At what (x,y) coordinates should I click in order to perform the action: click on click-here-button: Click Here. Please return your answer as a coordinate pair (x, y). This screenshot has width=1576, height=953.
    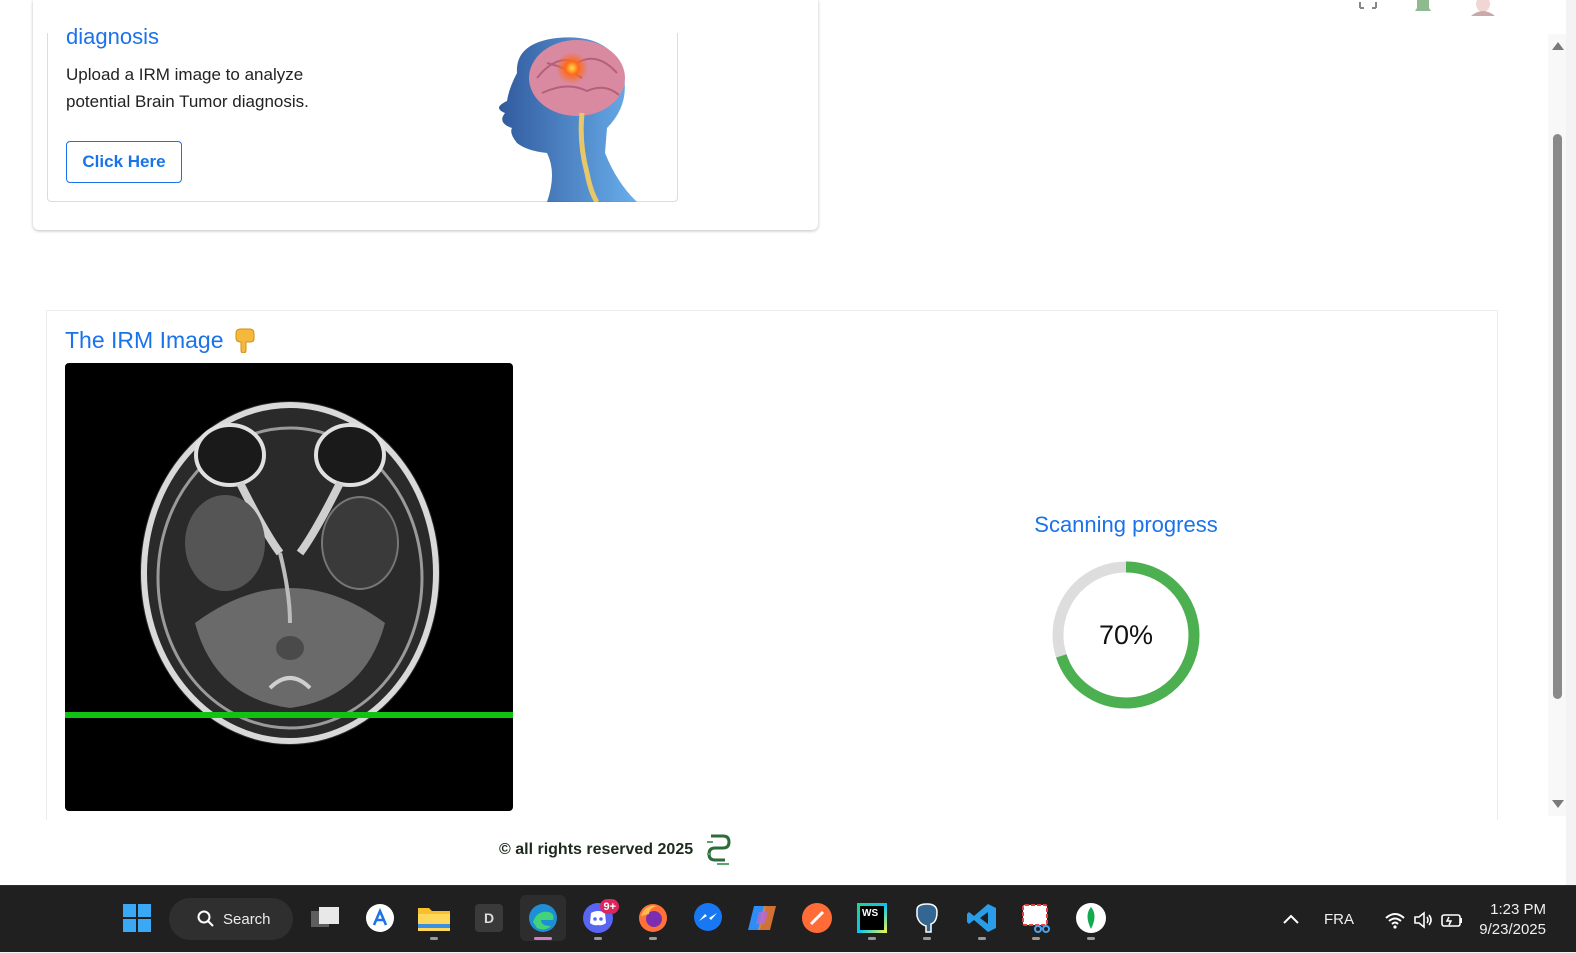
    Looking at the image, I should click on (124, 162).